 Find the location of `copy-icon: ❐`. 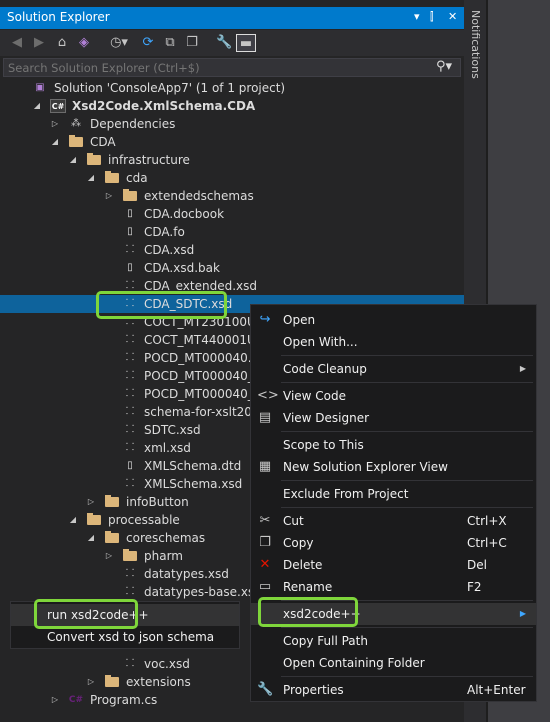

copy-icon: ❐ is located at coordinates (192, 43).